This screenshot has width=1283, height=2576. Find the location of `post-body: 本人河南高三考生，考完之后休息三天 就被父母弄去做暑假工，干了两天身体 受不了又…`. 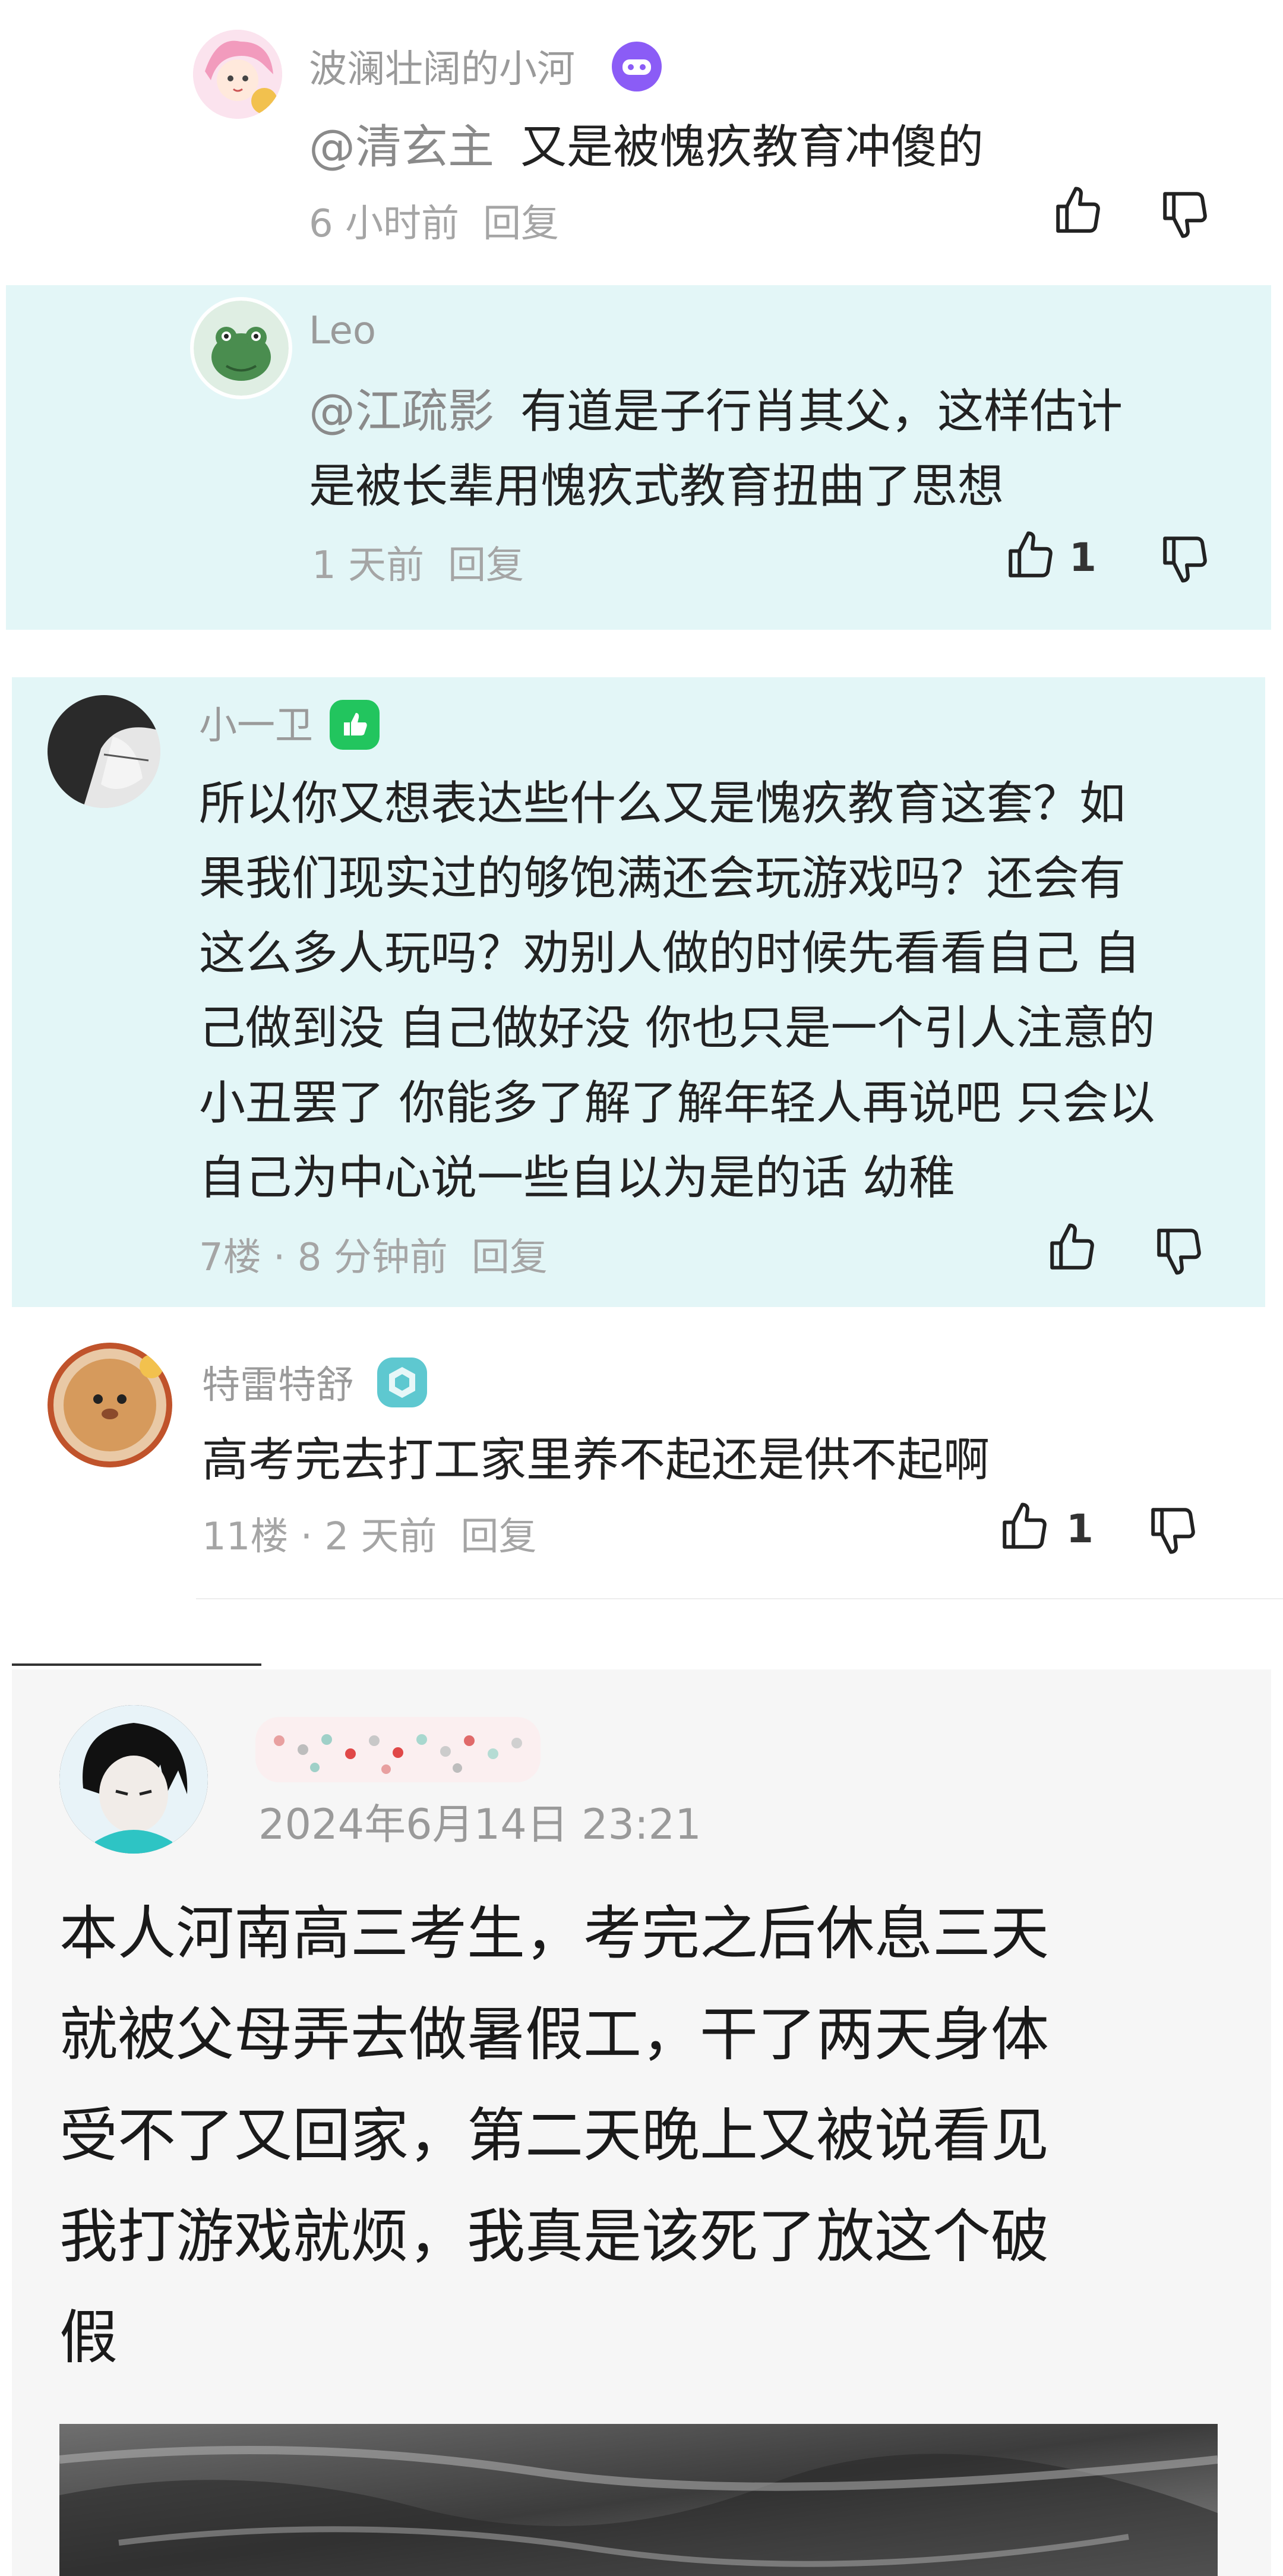

post-body: 本人河南高三考生，考完之后休息三天 就被父母弄去做暑假工，干了两天身体 受不了又… is located at coordinates (554, 2136).